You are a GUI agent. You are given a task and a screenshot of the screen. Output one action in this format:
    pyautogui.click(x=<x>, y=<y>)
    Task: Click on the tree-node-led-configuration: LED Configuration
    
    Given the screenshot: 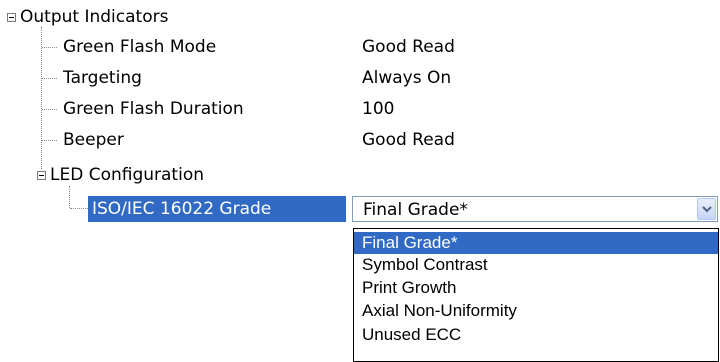 What is the action you would take?
    pyautogui.click(x=127, y=175)
    